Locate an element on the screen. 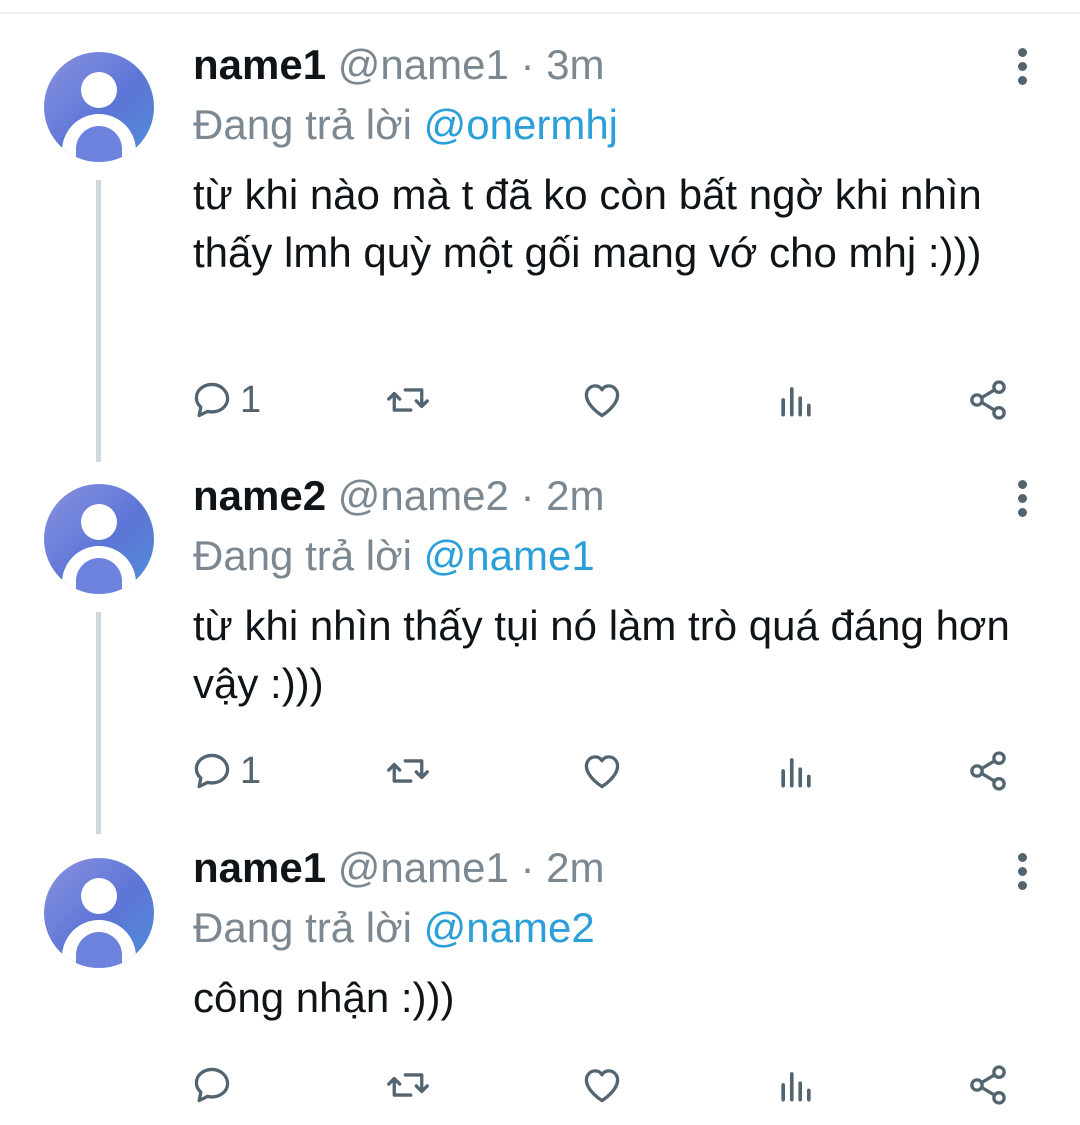 This screenshot has height=1125, width=1080. reply-to-handle: @name2 is located at coordinates (509, 927).